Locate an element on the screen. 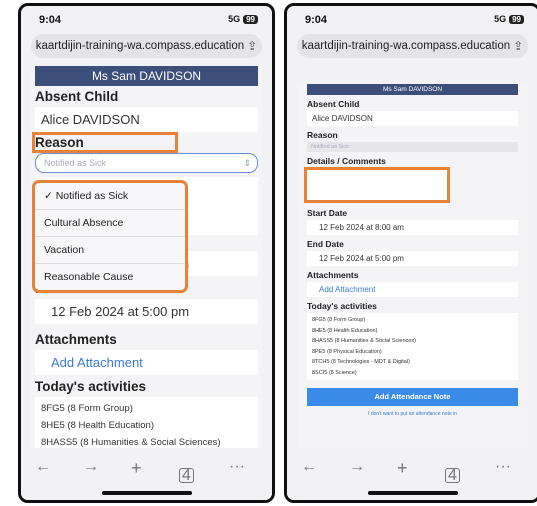 The image size is (537, 506). reason-select: Notified as Sick is located at coordinates (412, 147).